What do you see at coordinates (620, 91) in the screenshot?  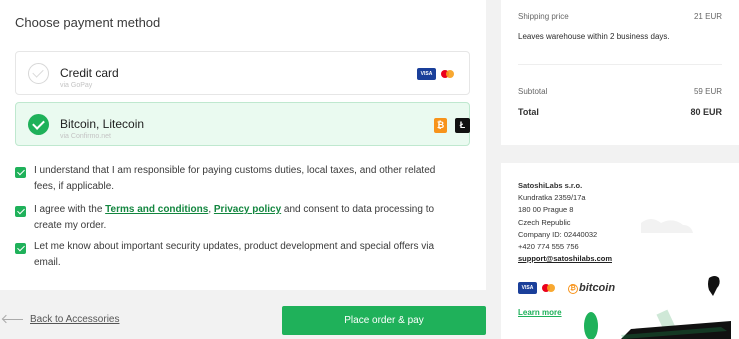 I see `subtotal-row: Subtotal 59 EUR` at bounding box center [620, 91].